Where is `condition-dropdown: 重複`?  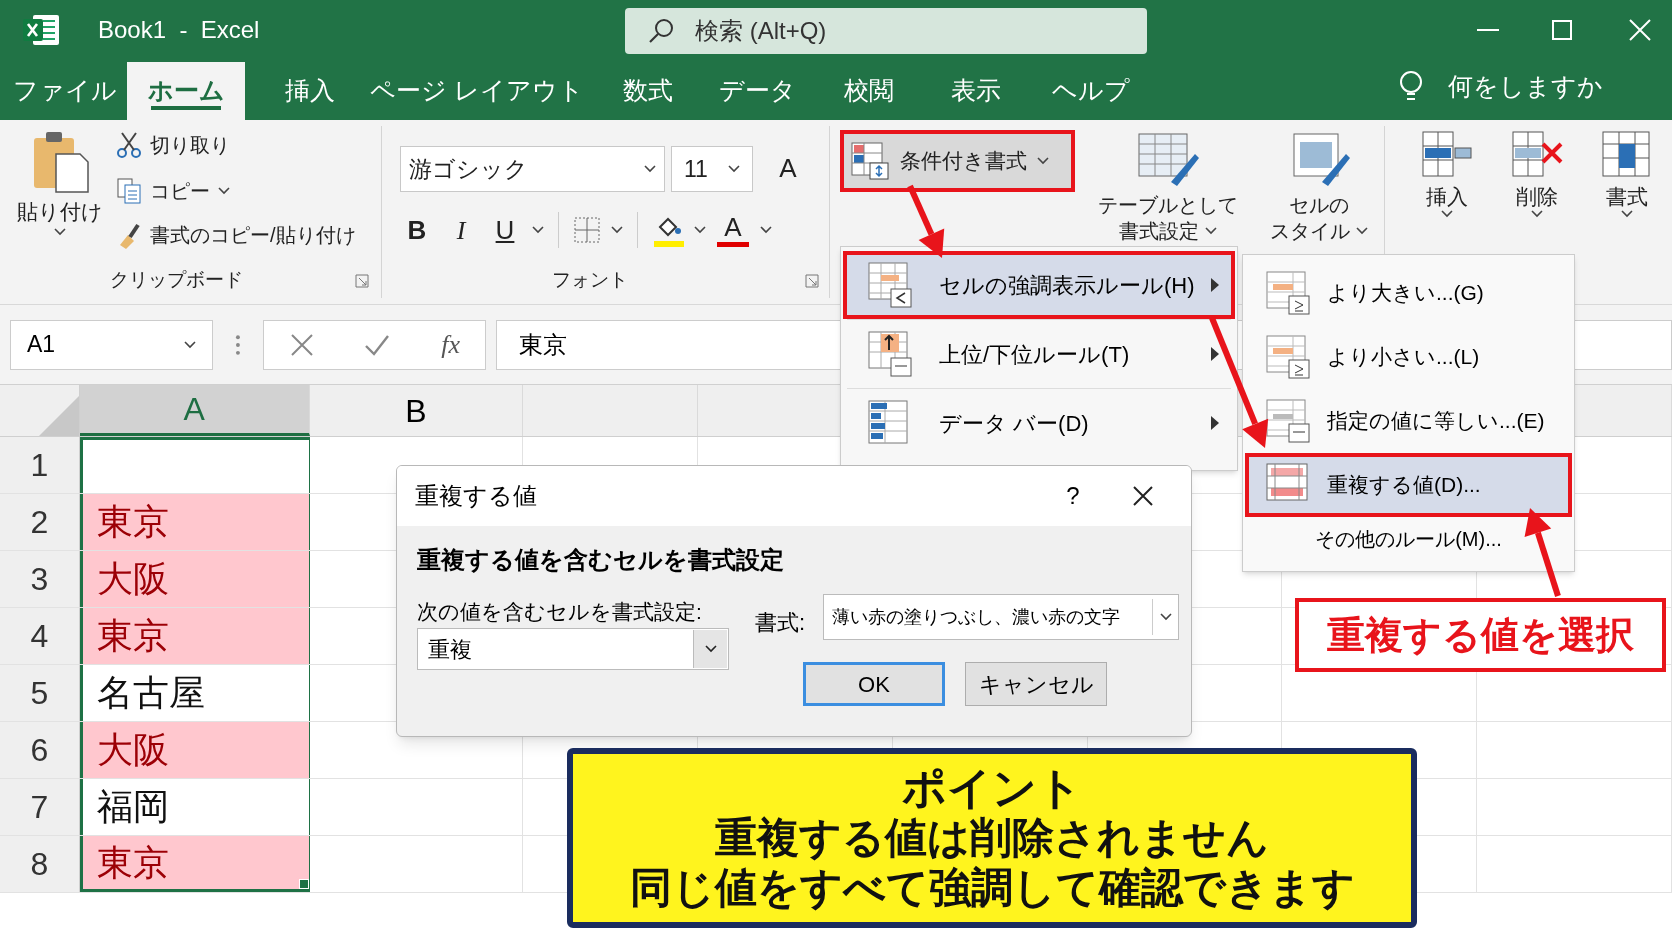
condition-dropdown: 重複 is located at coordinates (573, 649).